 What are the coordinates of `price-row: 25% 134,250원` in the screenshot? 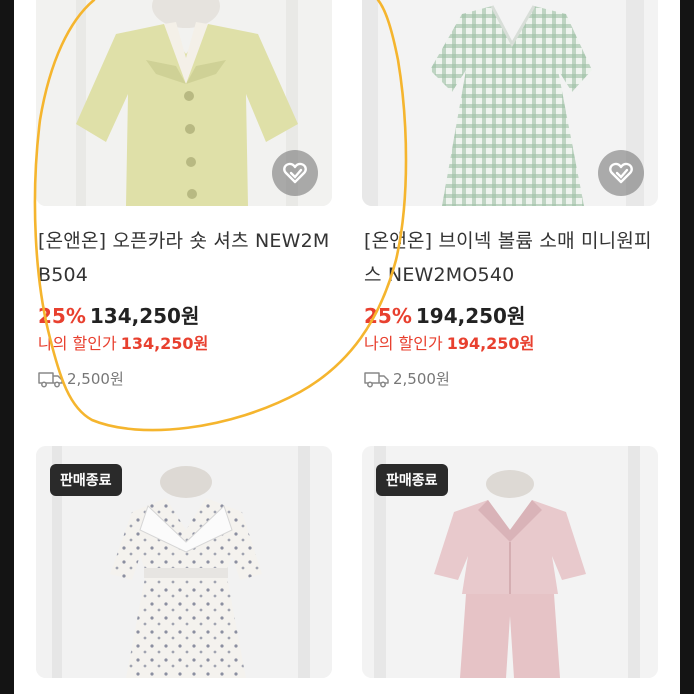 It's located at (118, 314).